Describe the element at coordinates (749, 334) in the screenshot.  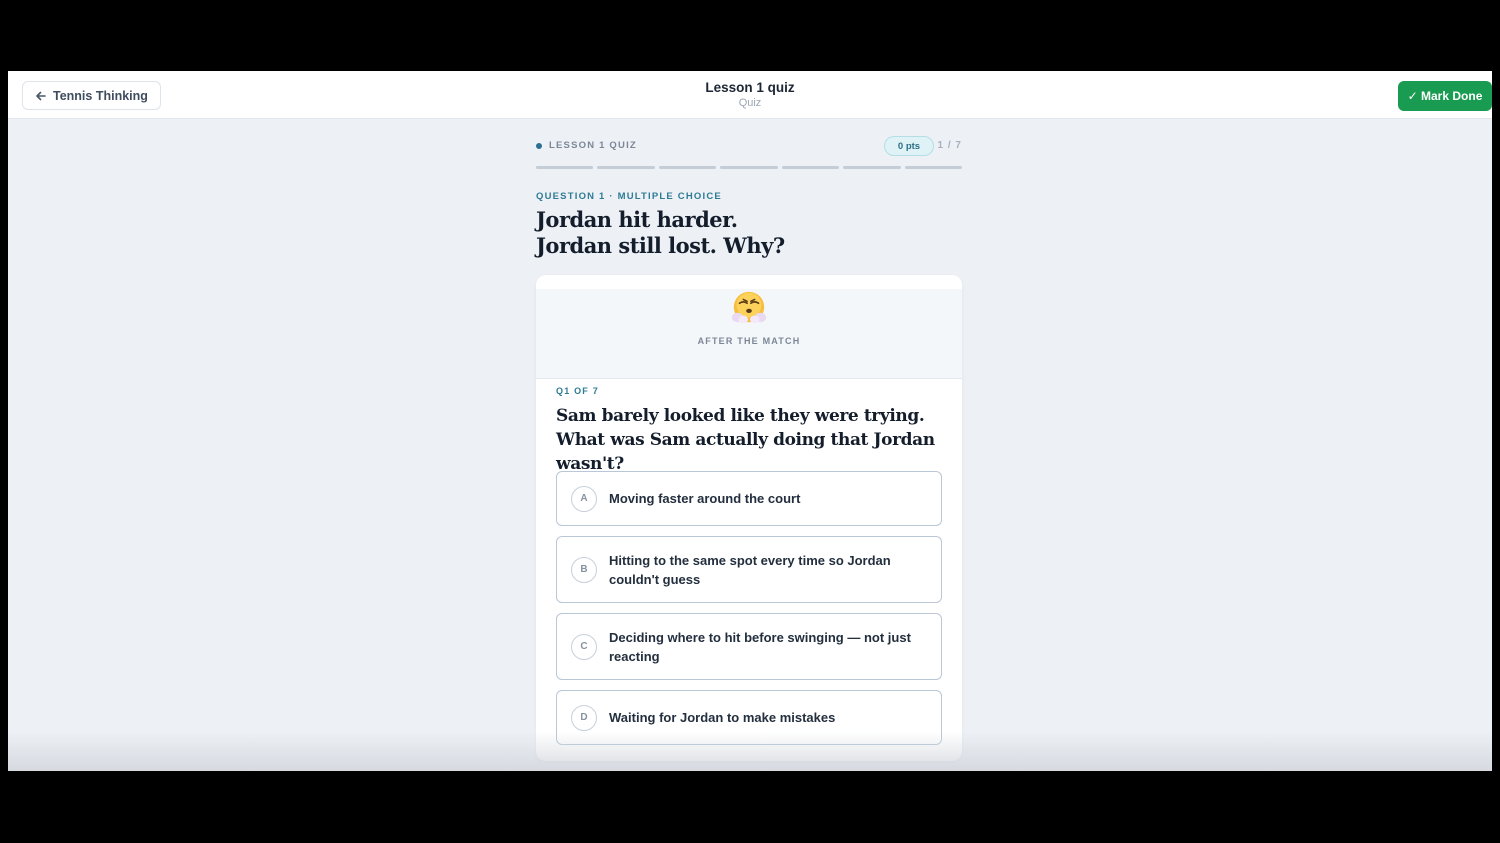
I see `scene-banner: AFTER THE MATCH` at that location.